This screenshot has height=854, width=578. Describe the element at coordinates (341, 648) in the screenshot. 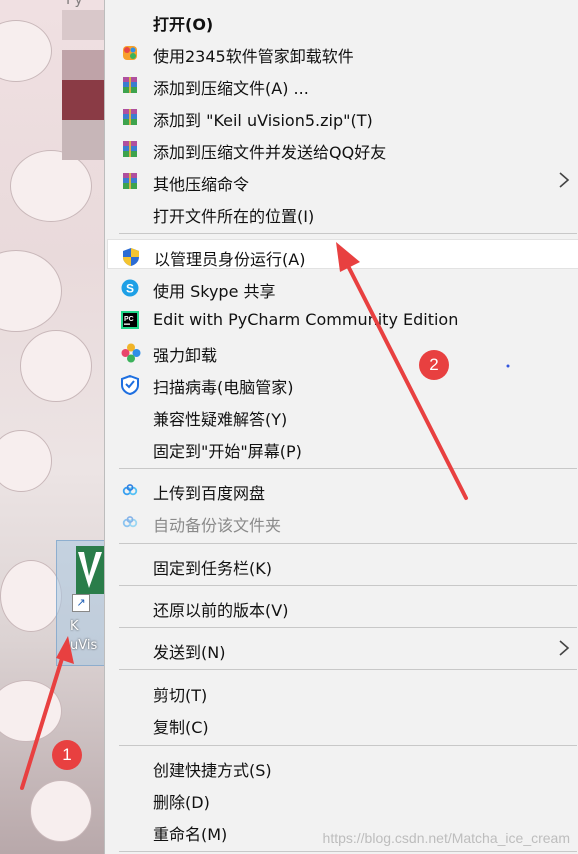

I see `menu-item-send-to: 发送到(N)` at that location.